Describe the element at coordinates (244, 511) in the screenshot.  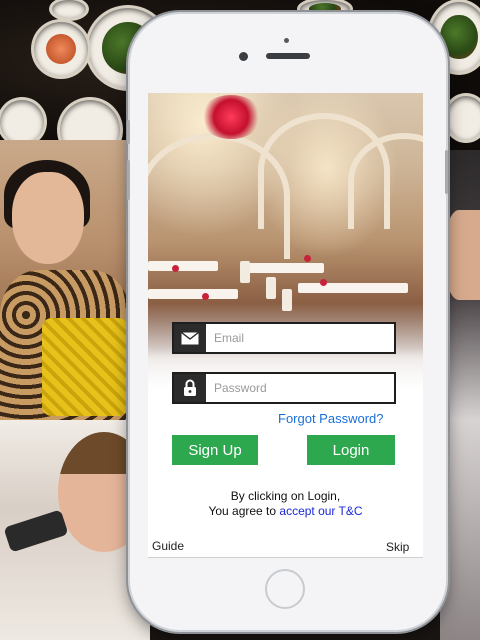
I see `terms-prefix: You agree to` at that location.